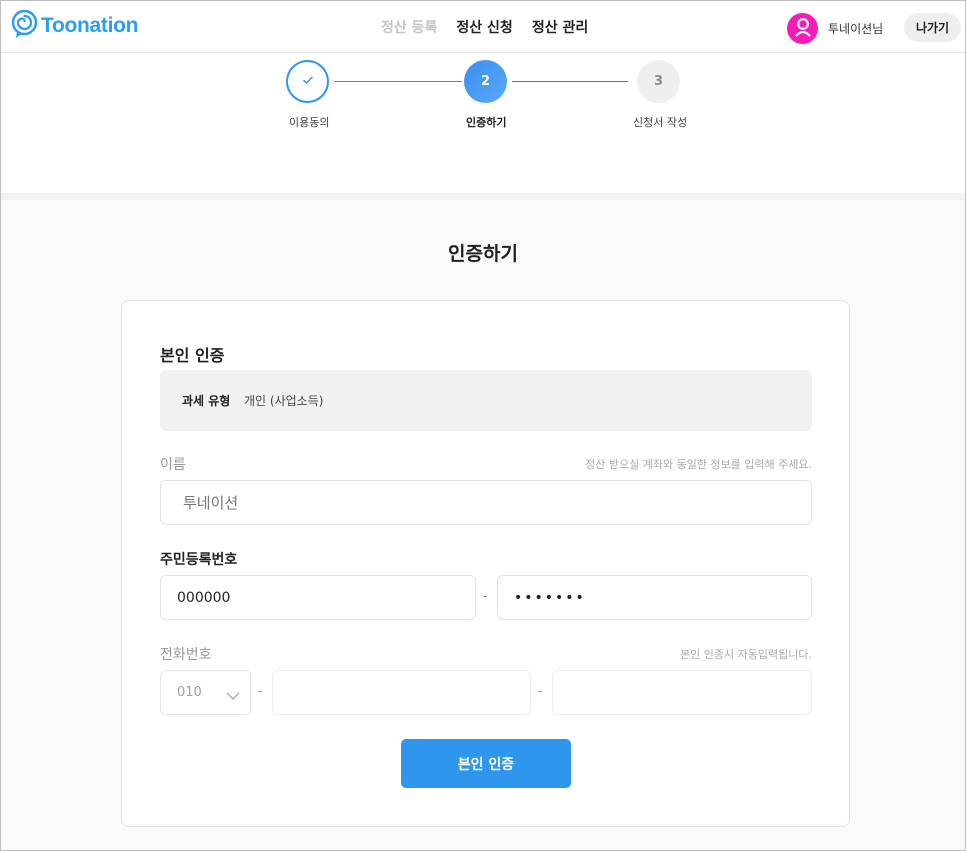 The width and height of the screenshot is (966, 851). Describe the element at coordinates (90, 25) in the screenshot. I see `logo-text: Toonation` at that location.